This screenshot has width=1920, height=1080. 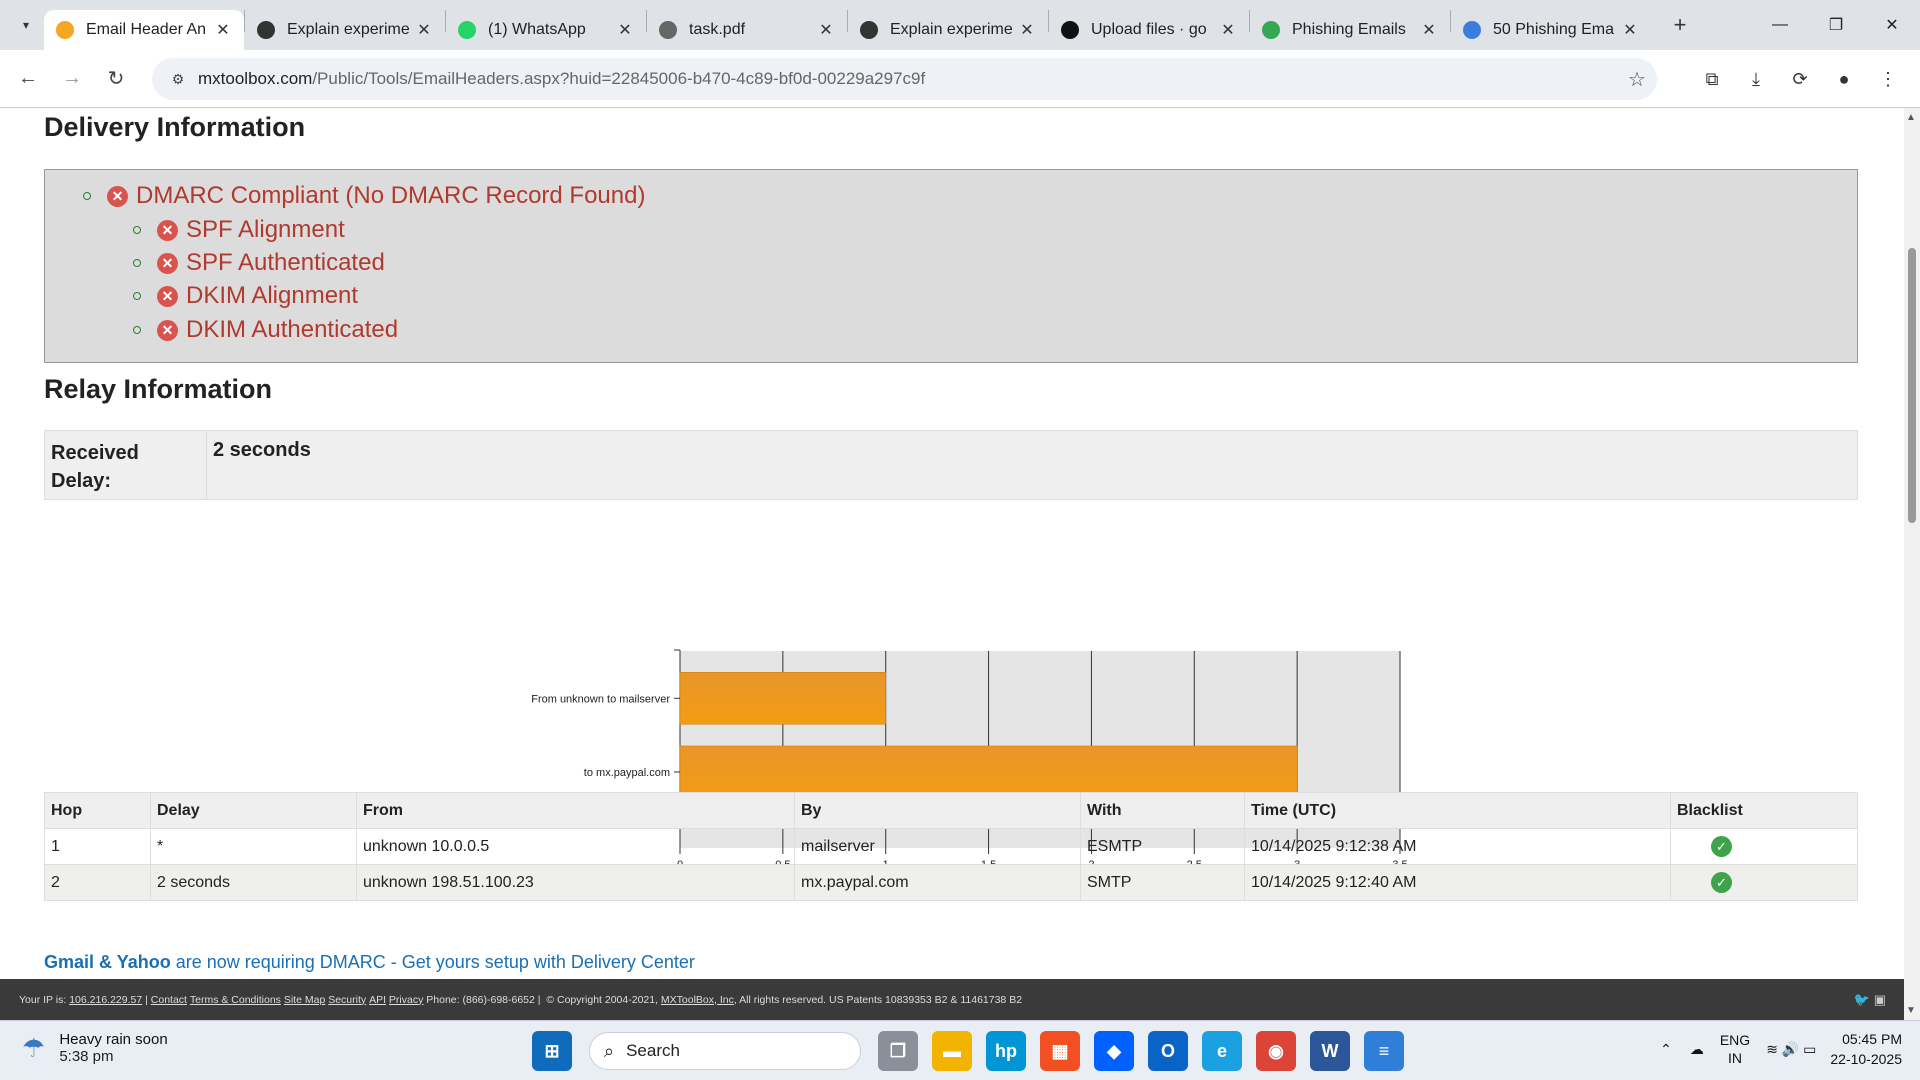 What do you see at coordinates (1836, 25) in the screenshot?
I see `restore-button: ❐` at bounding box center [1836, 25].